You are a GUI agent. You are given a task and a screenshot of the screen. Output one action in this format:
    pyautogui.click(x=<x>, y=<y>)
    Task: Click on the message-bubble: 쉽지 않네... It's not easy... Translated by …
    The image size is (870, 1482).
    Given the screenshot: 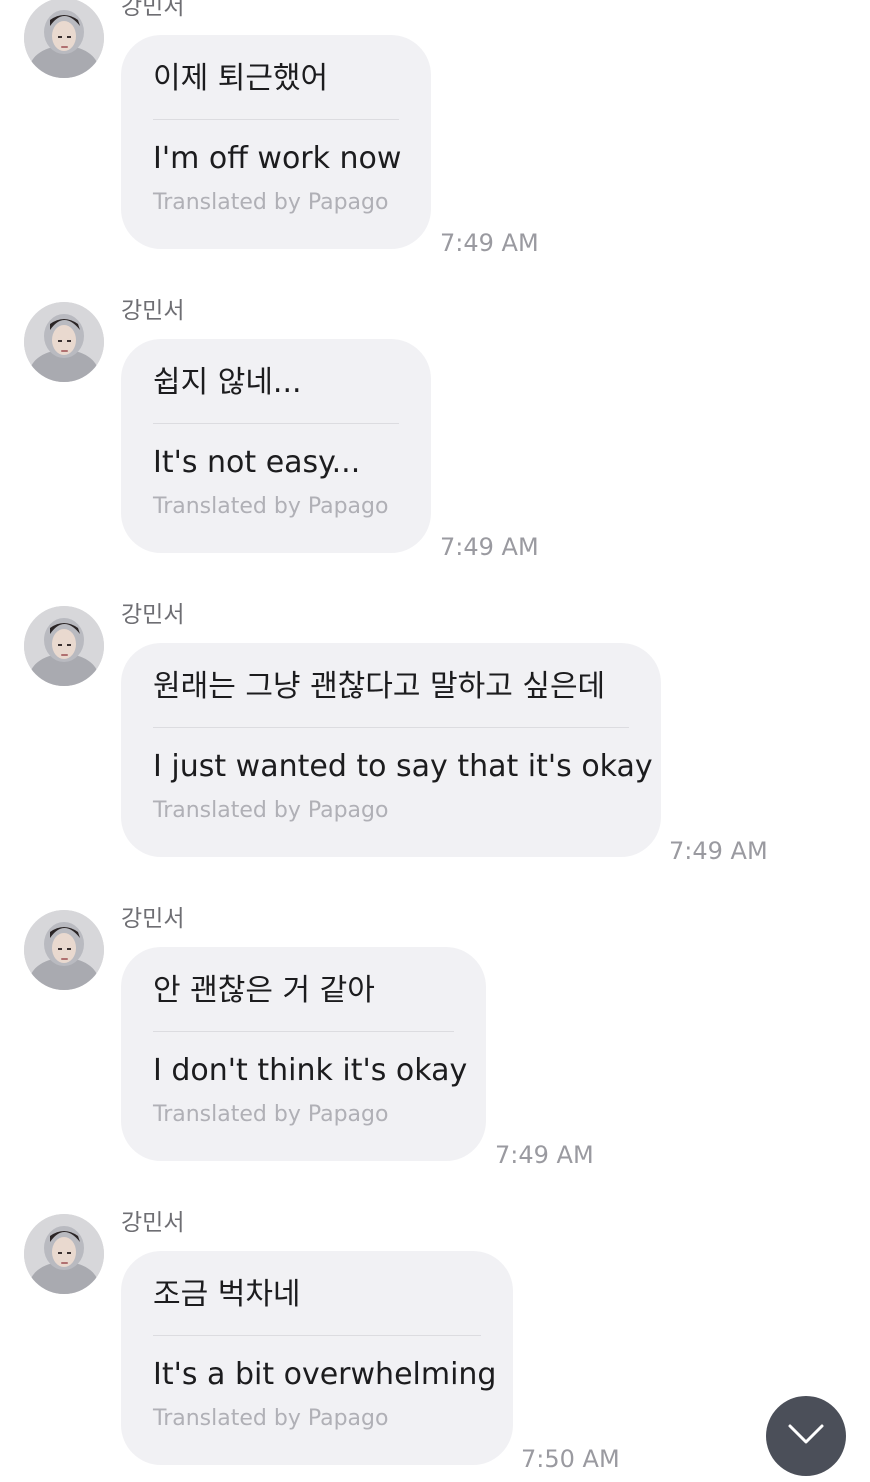 What is the action you would take?
    pyautogui.click(x=276, y=446)
    